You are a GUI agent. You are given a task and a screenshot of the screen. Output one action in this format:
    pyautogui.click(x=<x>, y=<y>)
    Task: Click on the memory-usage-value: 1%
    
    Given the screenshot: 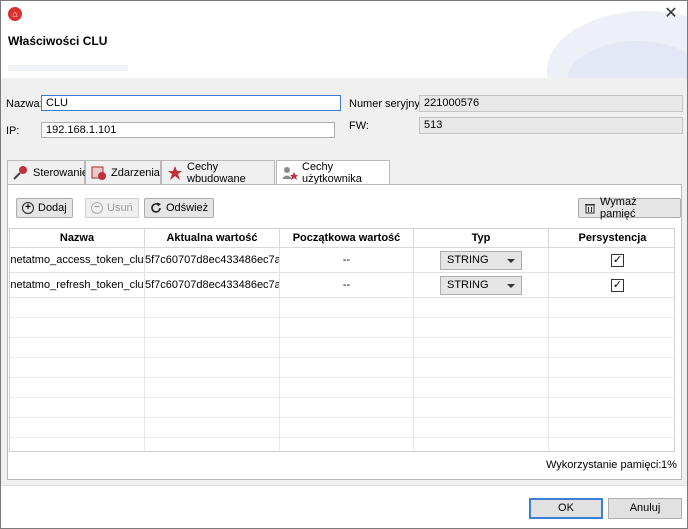 What is the action you would take?
    pyautogui.click(x=669, y=465)
    